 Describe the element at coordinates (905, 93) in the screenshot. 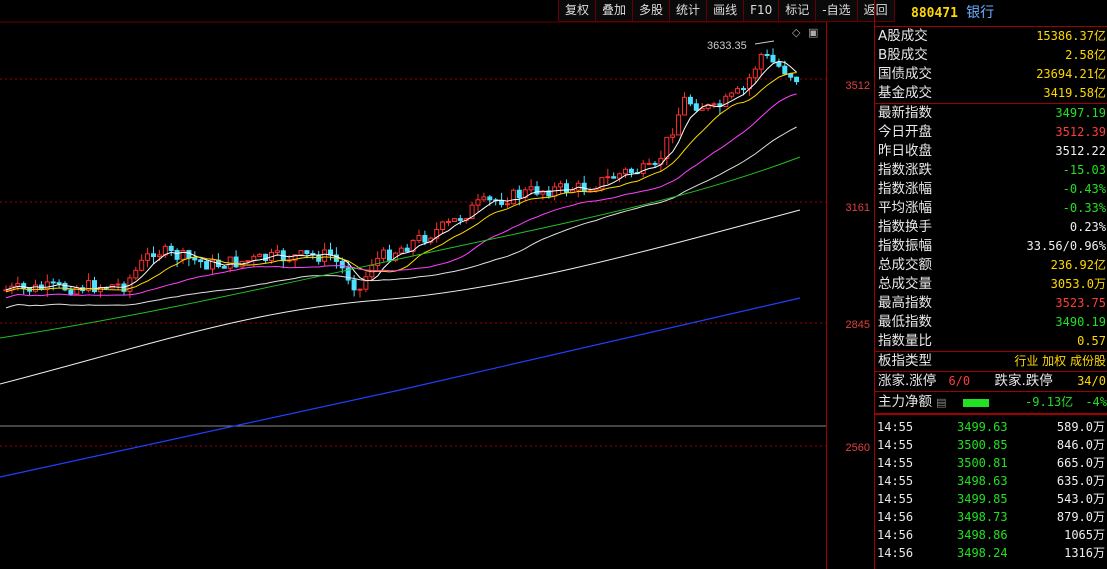

I see `quote-label: 基金成交` at that location.